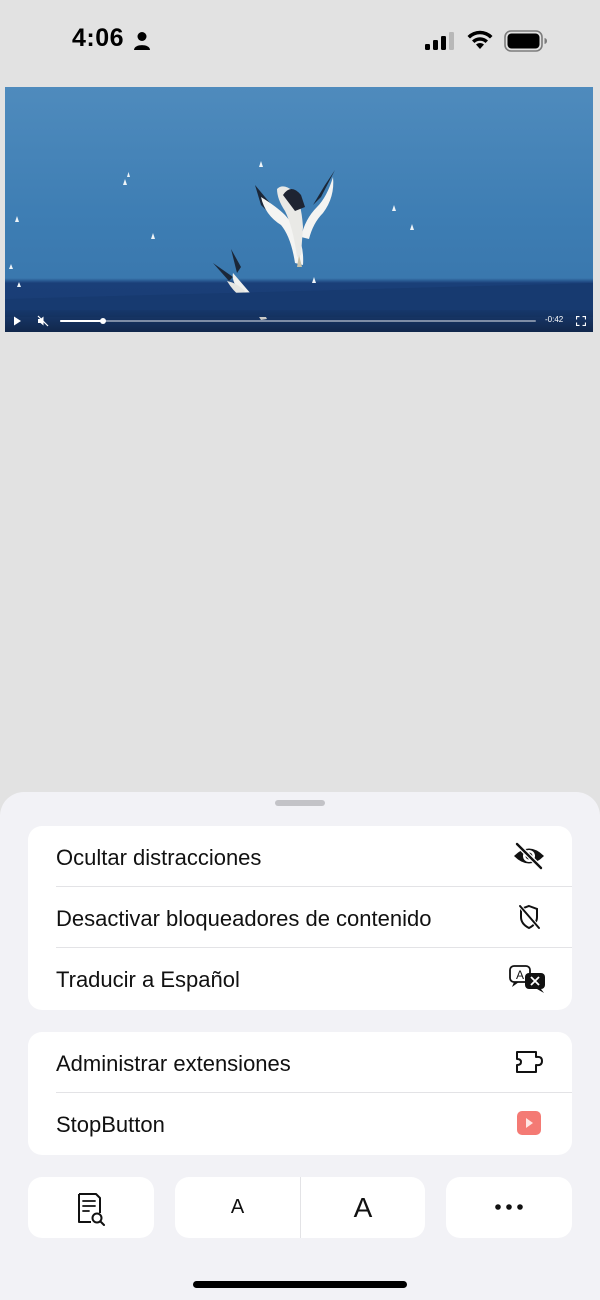 This screenshot has height=1300, width=600. Describe the element at coordinates (159, 857) in the screenshot. I see `menu-item-label: Ocultar distracciones` at that location.